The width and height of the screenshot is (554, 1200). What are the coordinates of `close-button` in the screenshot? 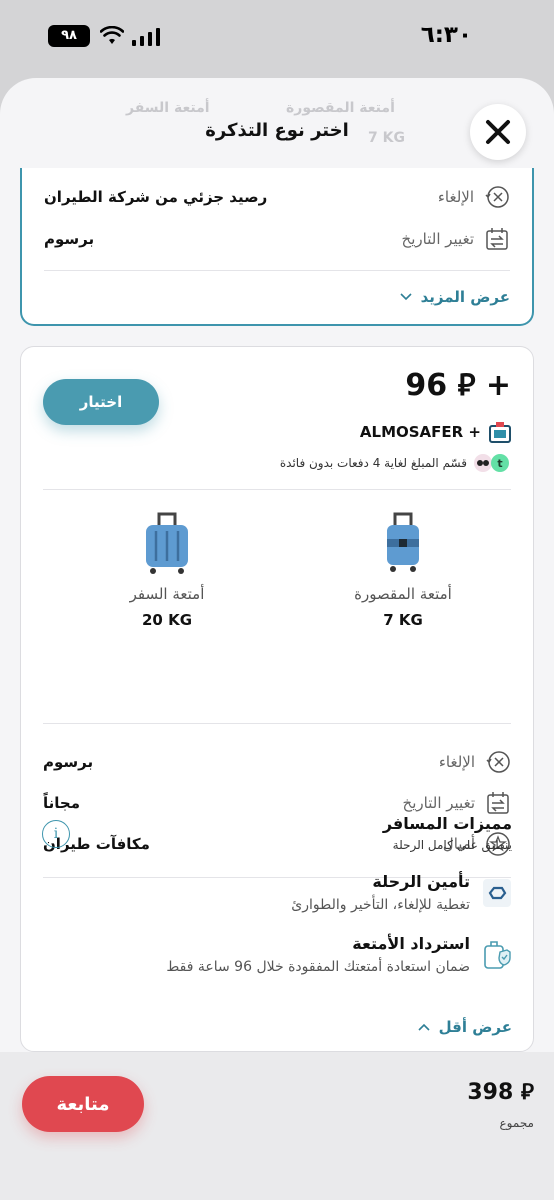 It's located at (498, 132).